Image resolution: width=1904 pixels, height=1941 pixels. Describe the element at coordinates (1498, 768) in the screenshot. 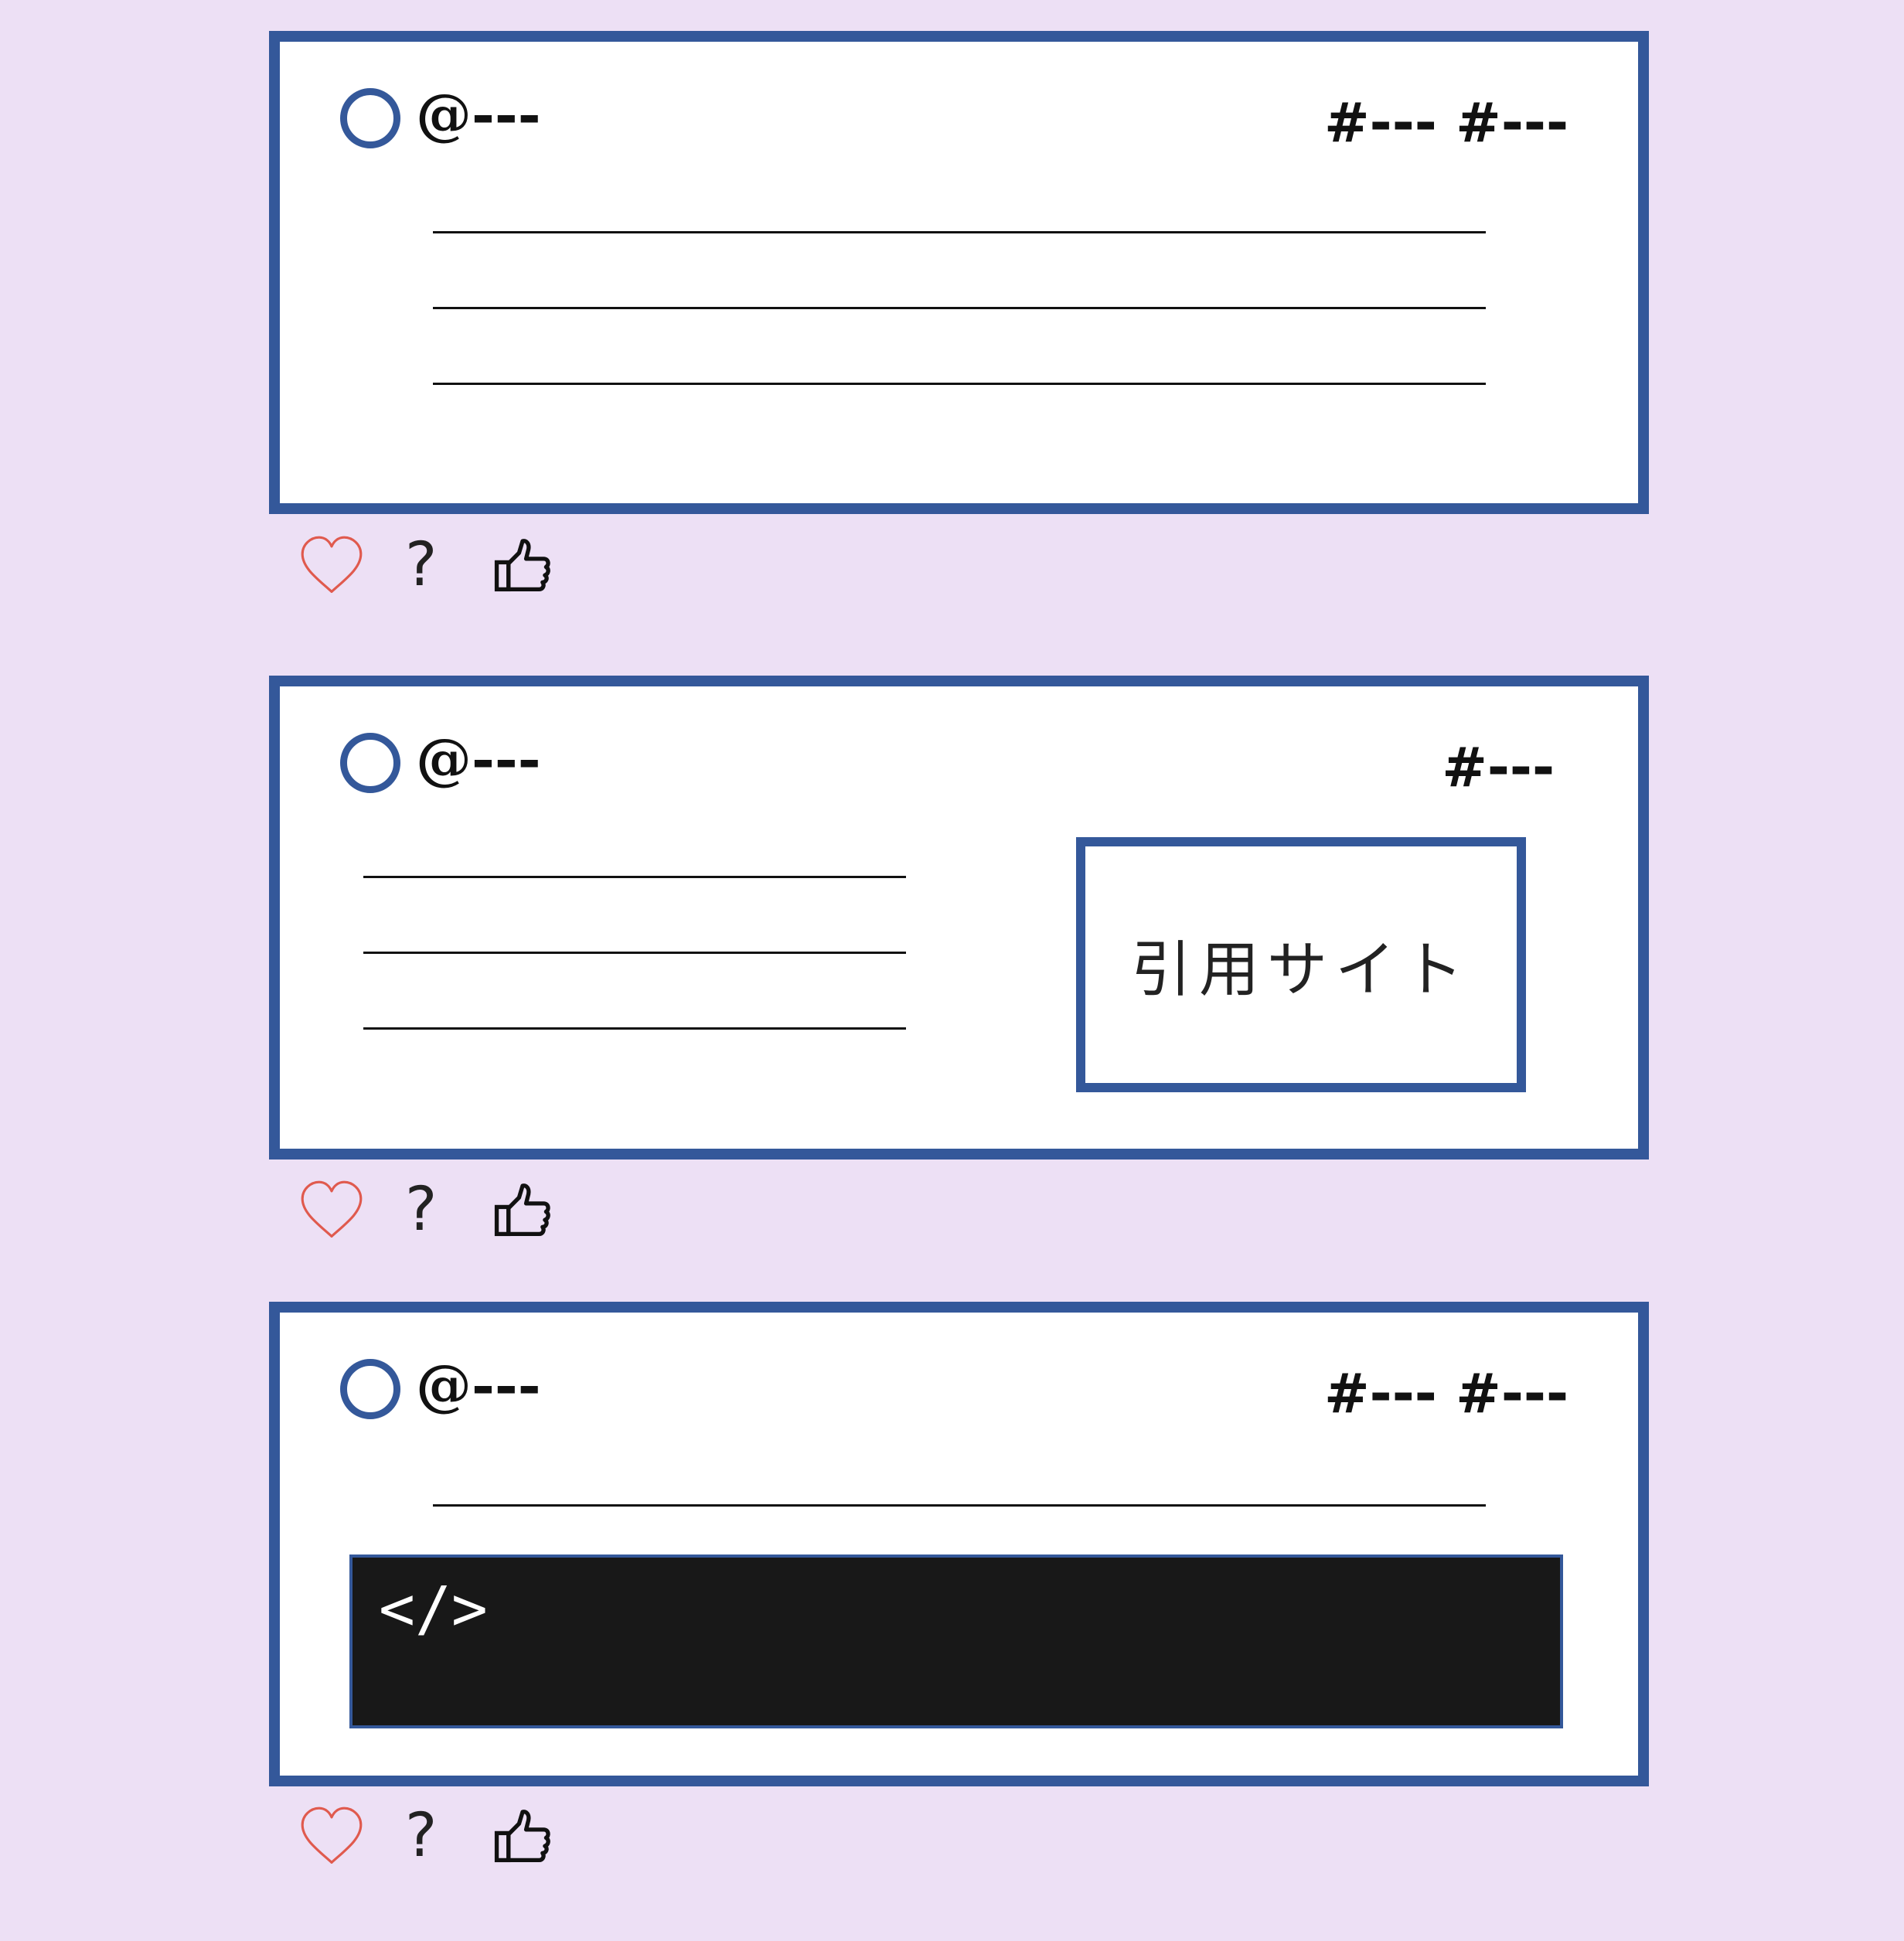

I see `hashtags: #---` at that location.